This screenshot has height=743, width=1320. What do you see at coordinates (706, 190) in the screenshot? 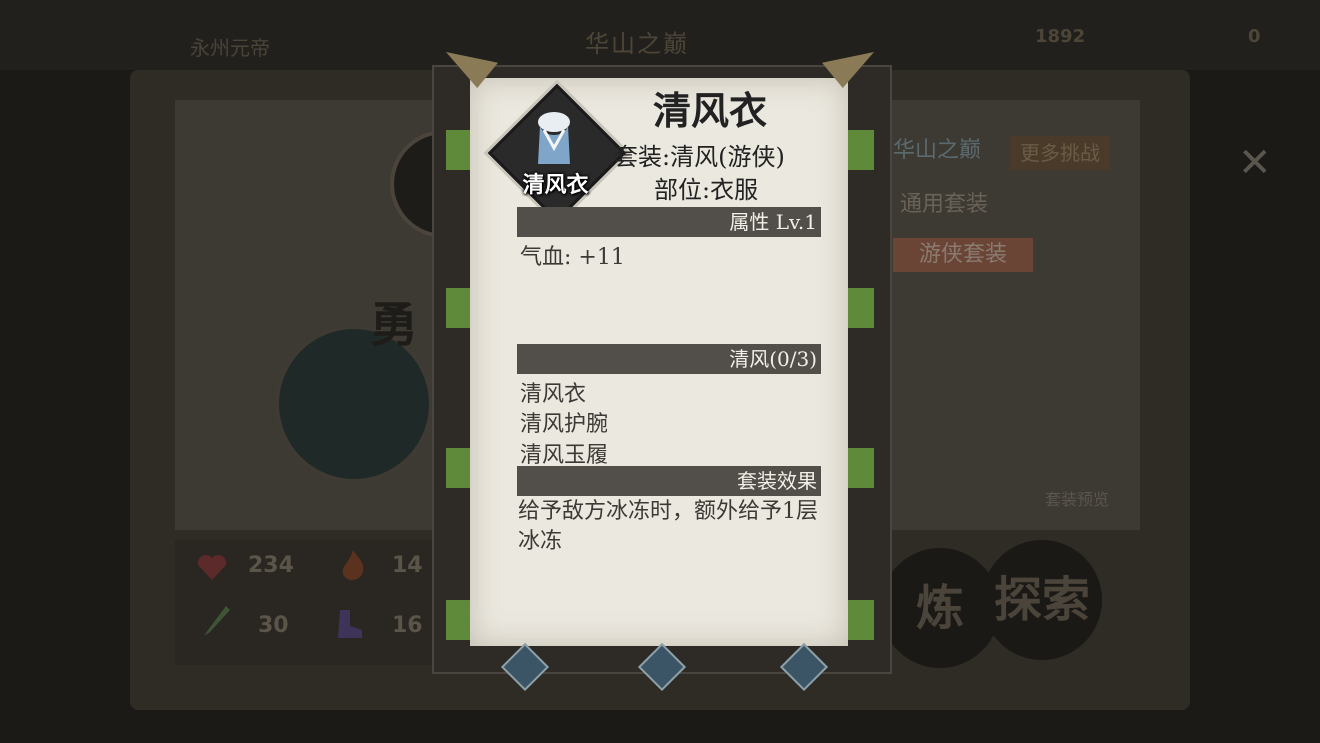
I see `item-slot-line: 部位:衣服` at bounding box center [706, 190].